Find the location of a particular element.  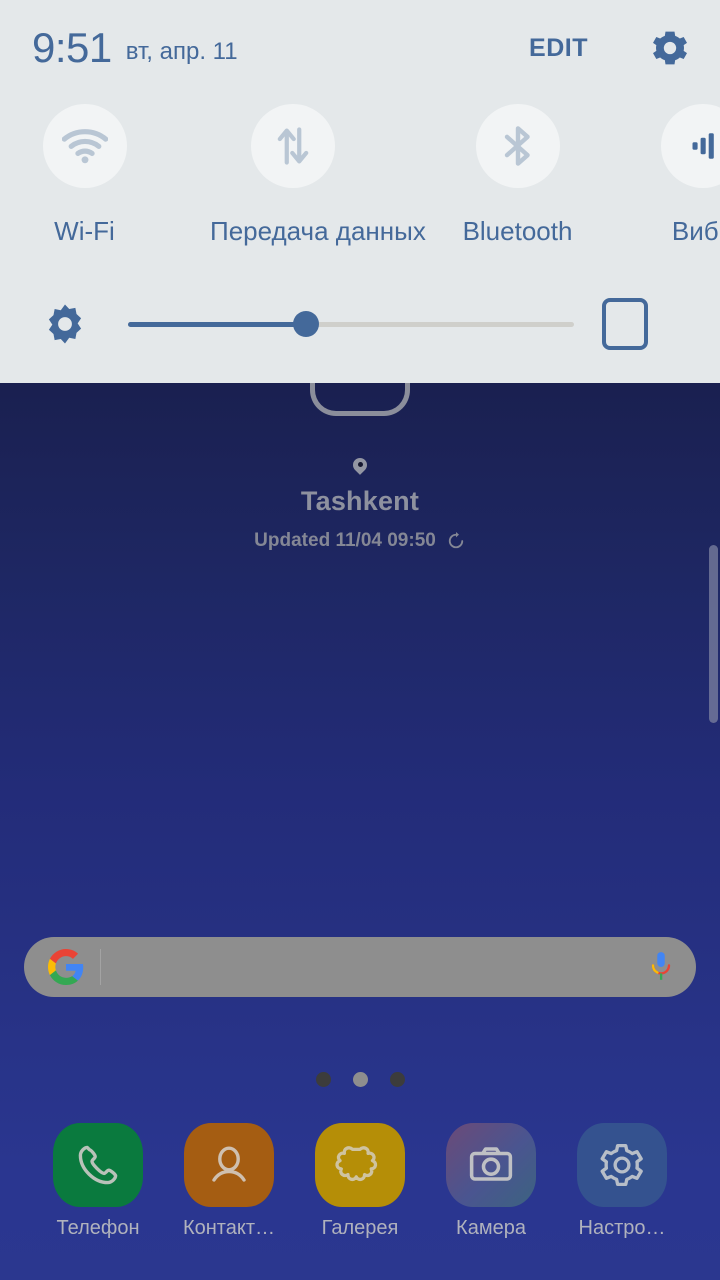

quick-settings-tiles: Wi-Fi Передача данных Bluetooth Виб is located at coordinates (360, 186).